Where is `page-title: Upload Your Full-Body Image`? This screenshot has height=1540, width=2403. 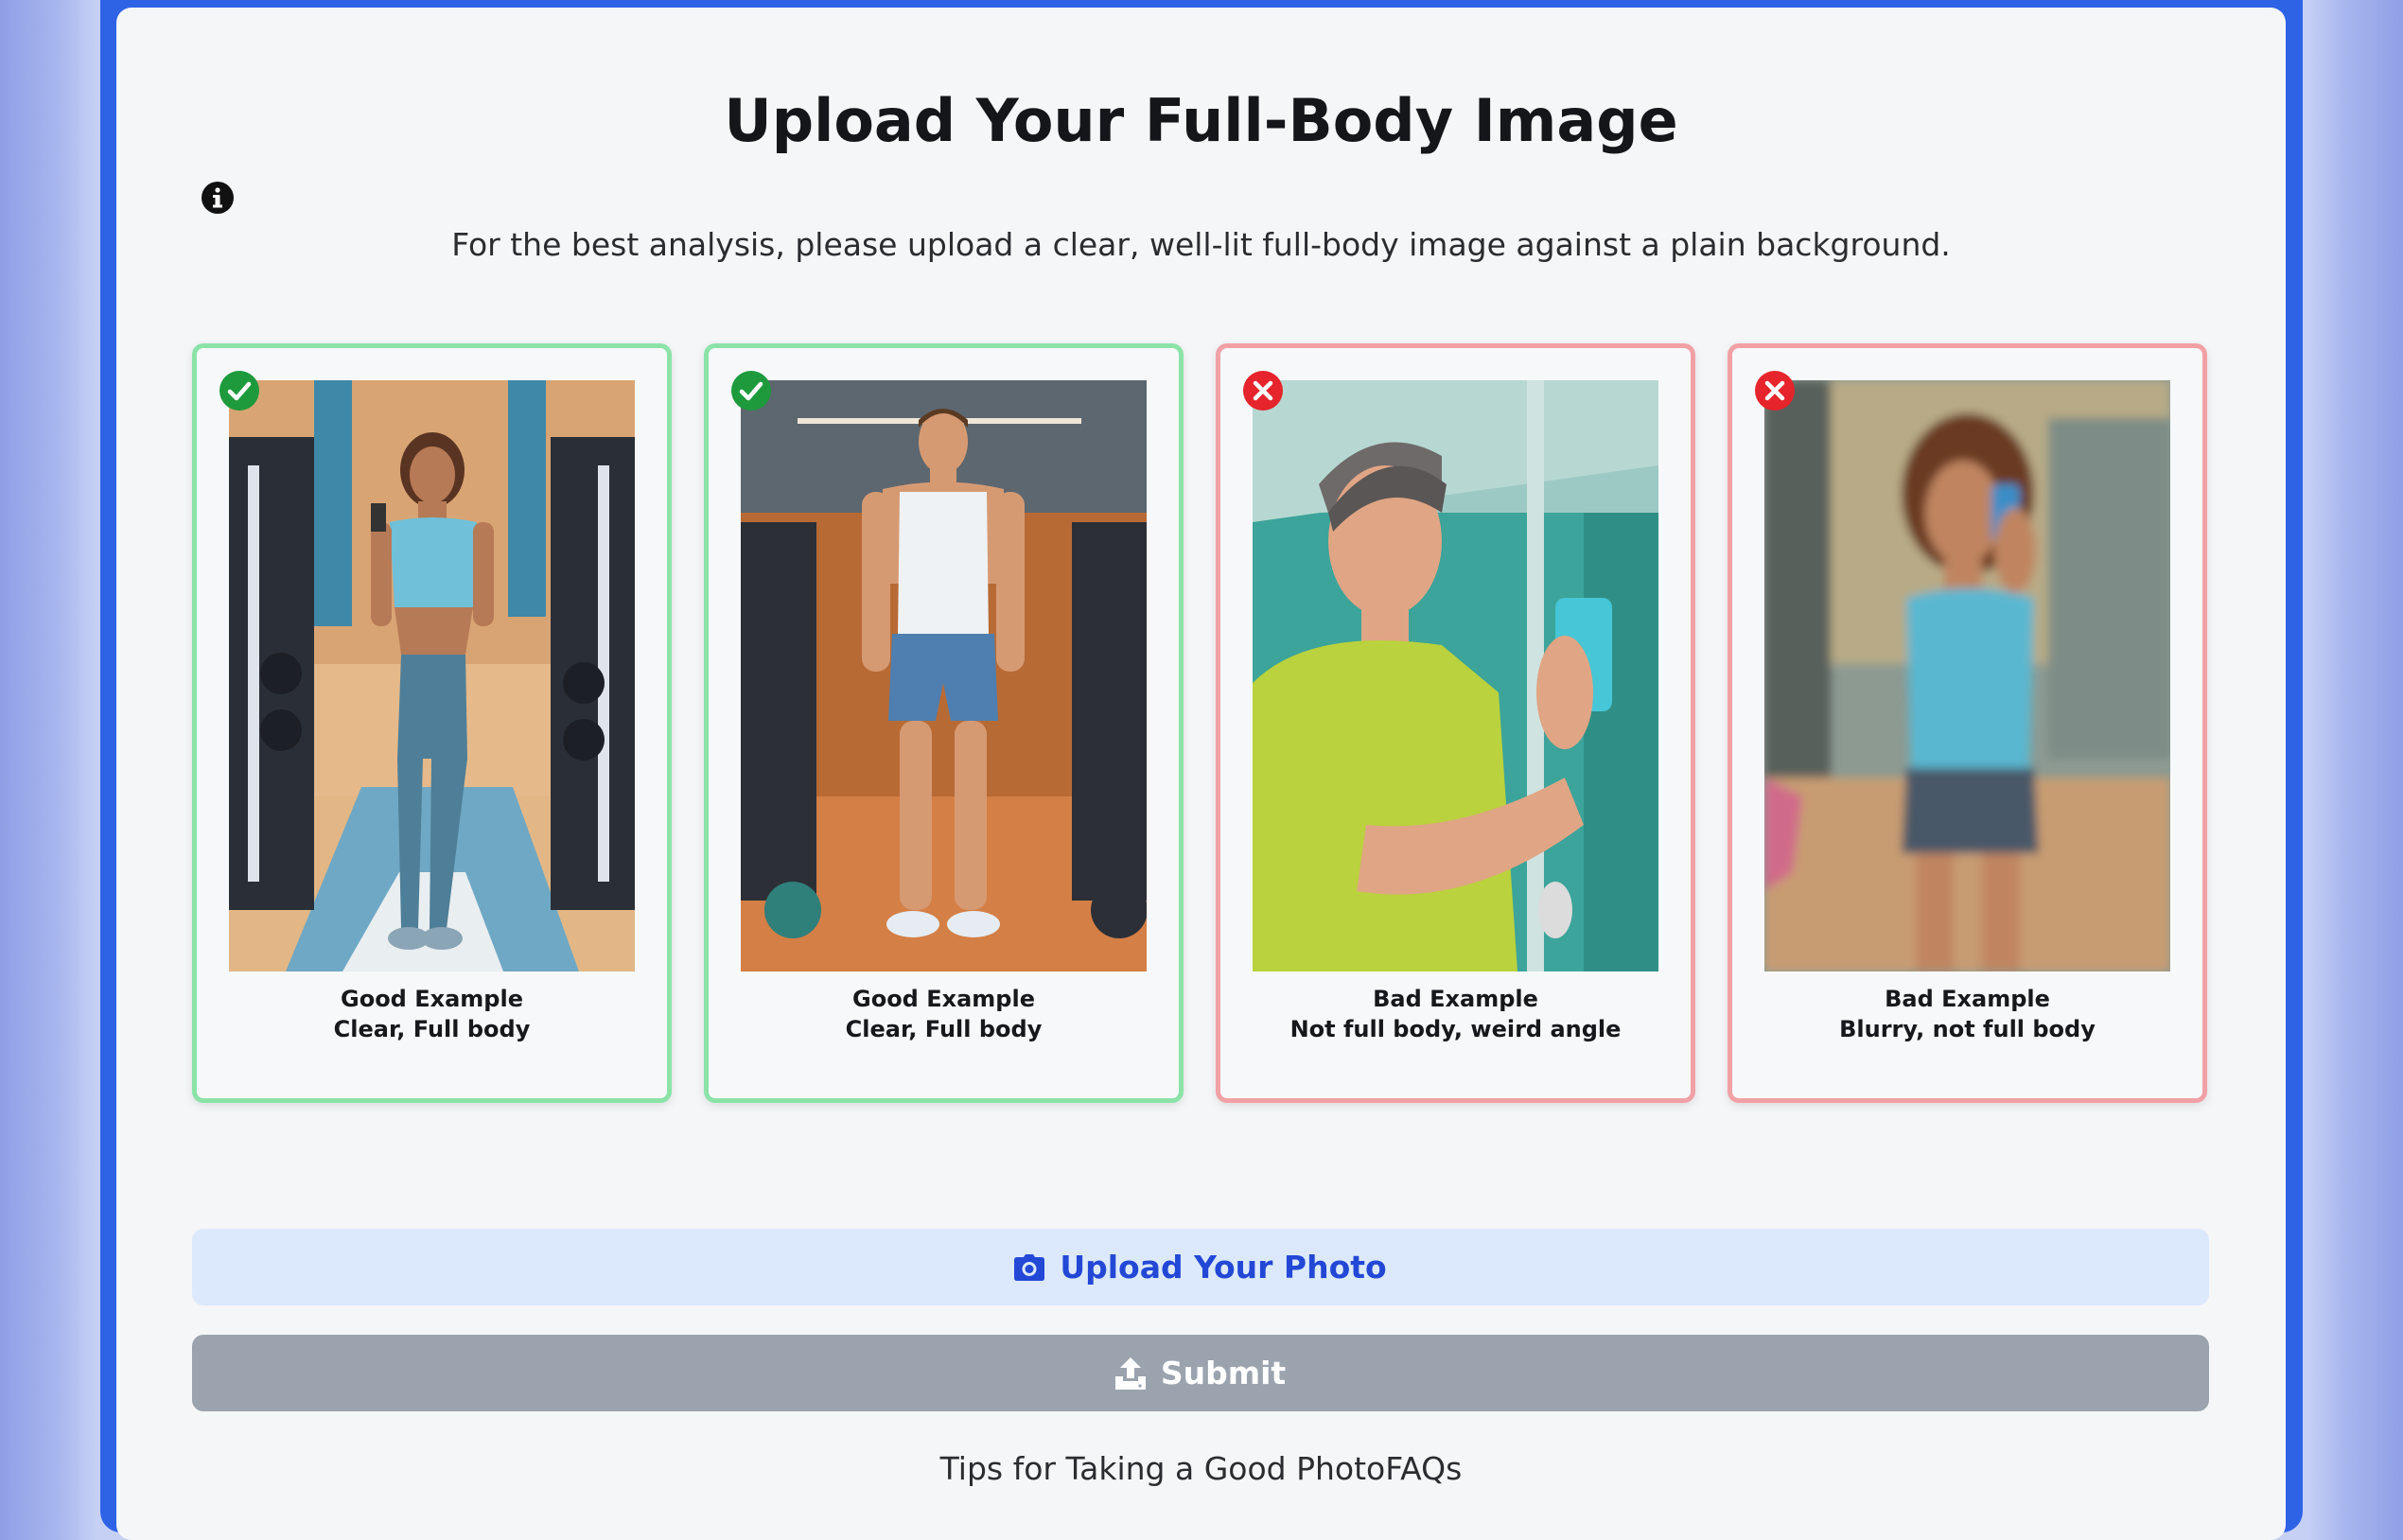
page-title: Upload Your Full-Body Image is located at coordinates (1201, 120).